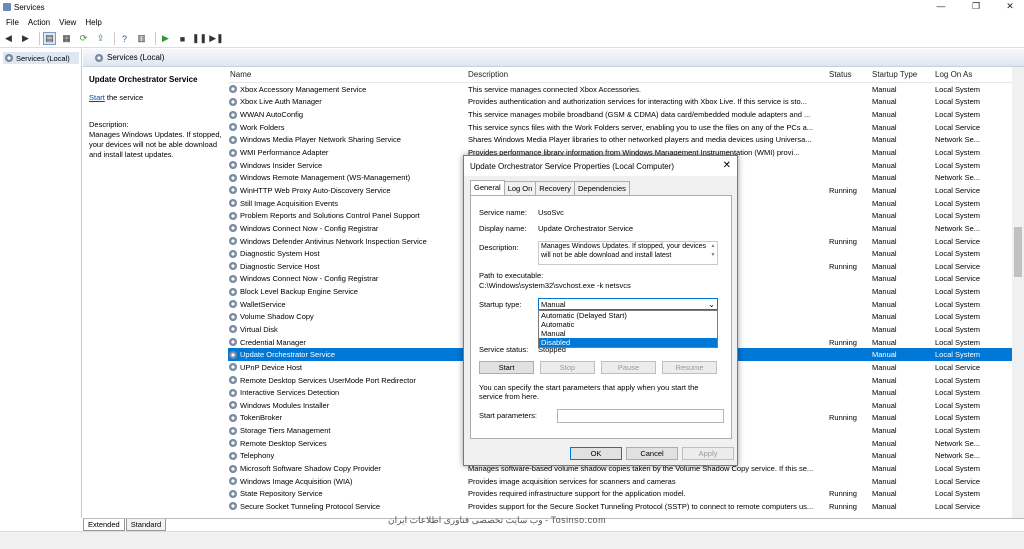 This screenshot has height=549, width=1024. What do you see at coordinates (104, 525) in the screenshot?
I see `tab-extended: Extended` at bounding box center [104, 525].